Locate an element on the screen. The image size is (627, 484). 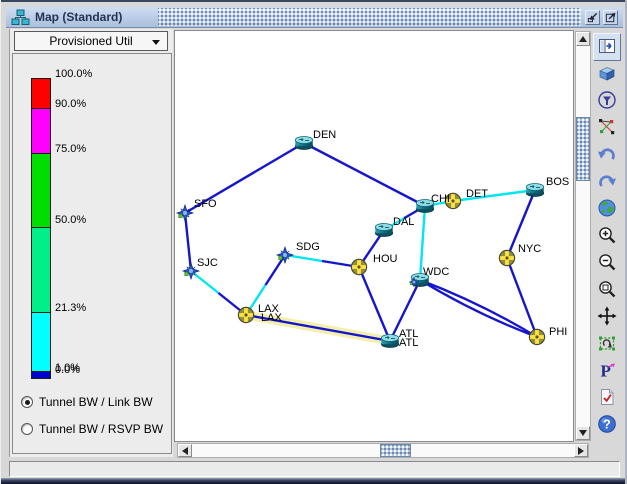
node-label-DAL: DAL is located at coordinates (403, 222).